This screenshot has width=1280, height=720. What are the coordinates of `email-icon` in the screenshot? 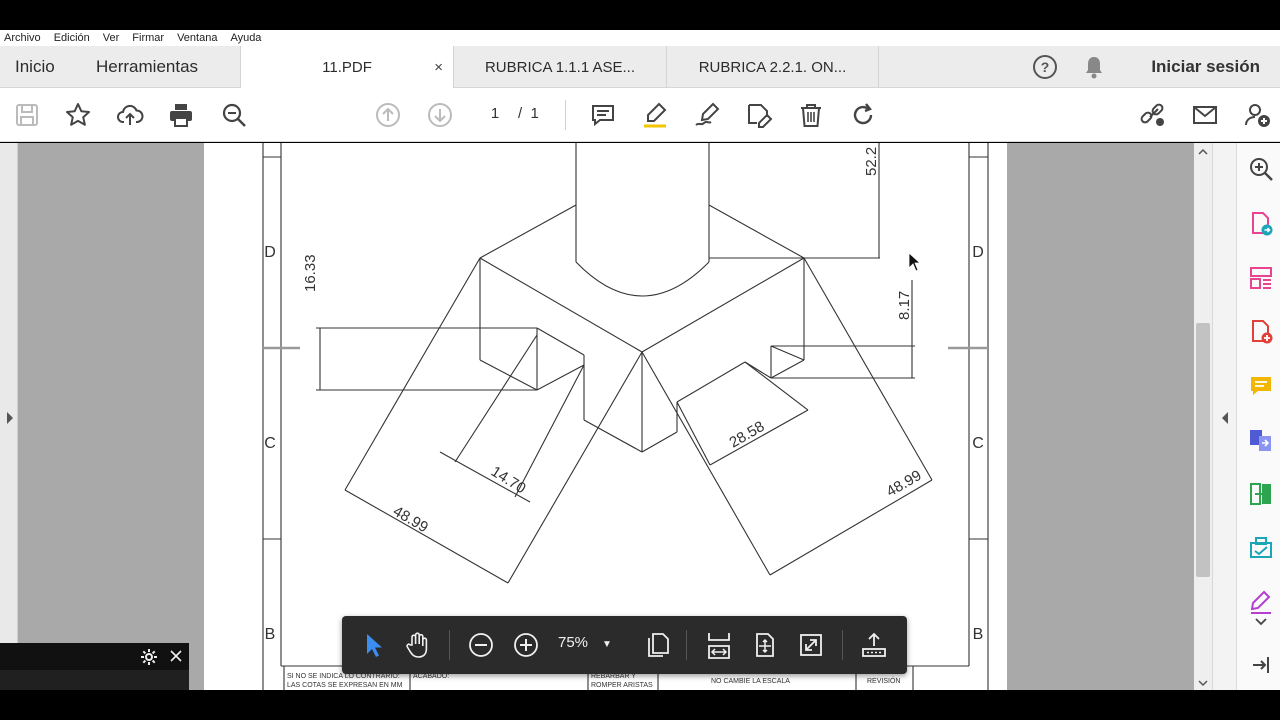 It's located at (1205, 115).